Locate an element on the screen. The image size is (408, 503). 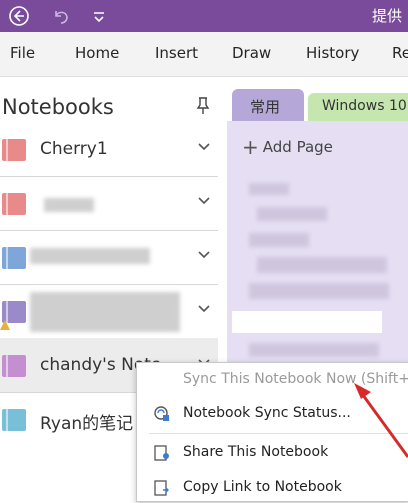
sync-status-icon is located at coordinates (161, 413).